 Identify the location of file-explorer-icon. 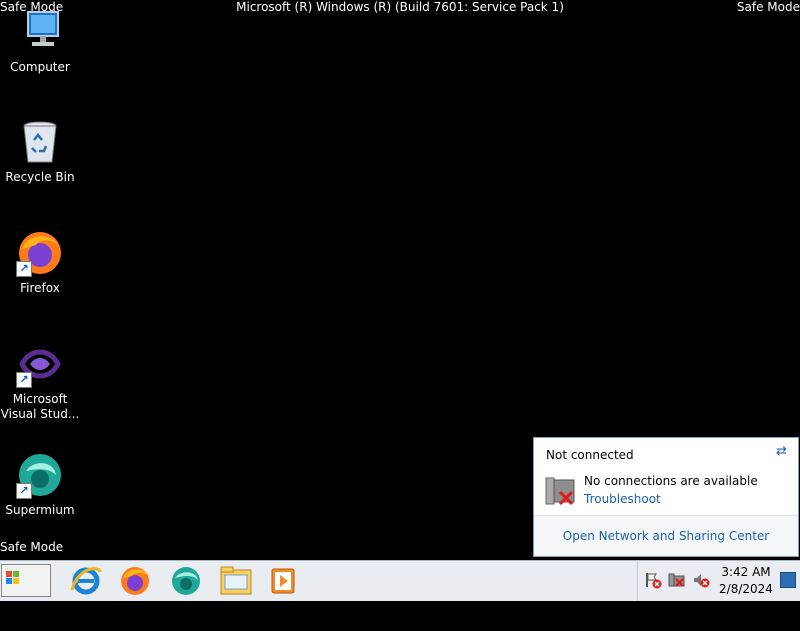
(236, 580).